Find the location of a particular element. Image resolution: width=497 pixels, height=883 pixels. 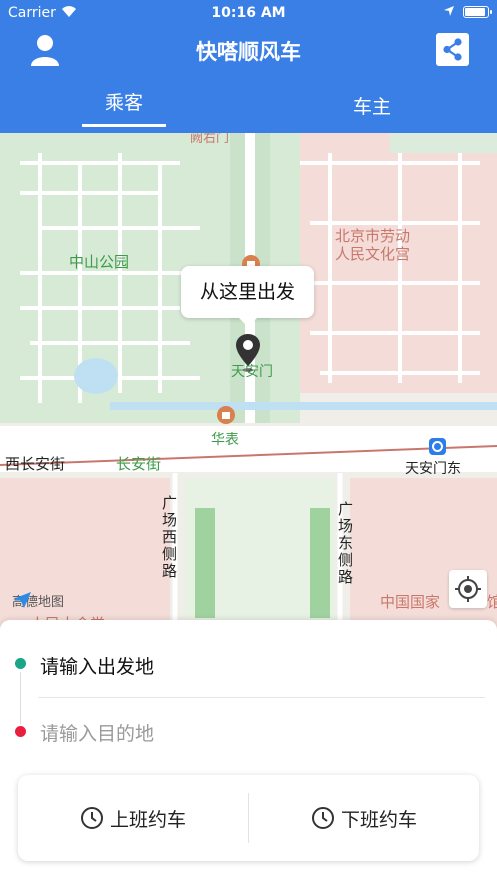

locate-me-button is located at coordinates (468, 589).